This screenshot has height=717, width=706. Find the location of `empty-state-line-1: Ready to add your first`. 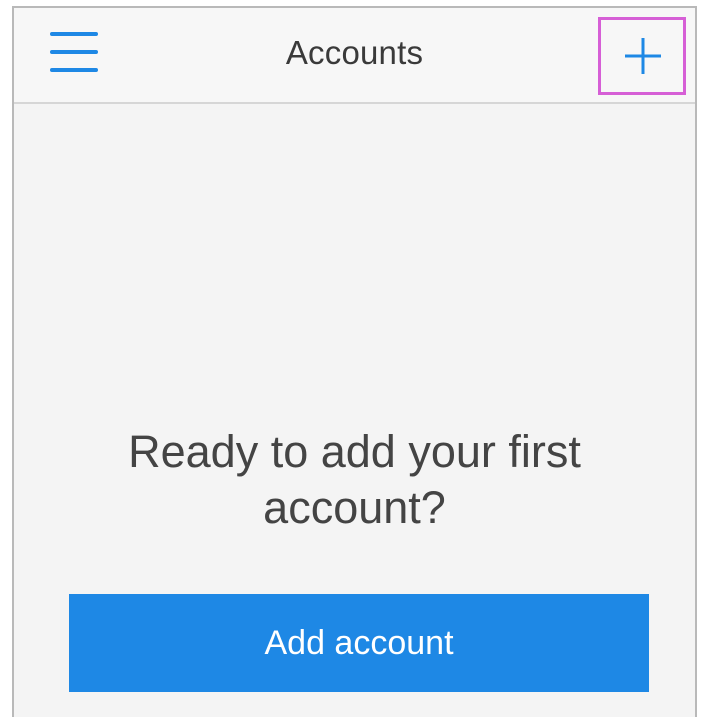

empty-state-line-1: Ready to add your first is located at coordinates (354, 451).